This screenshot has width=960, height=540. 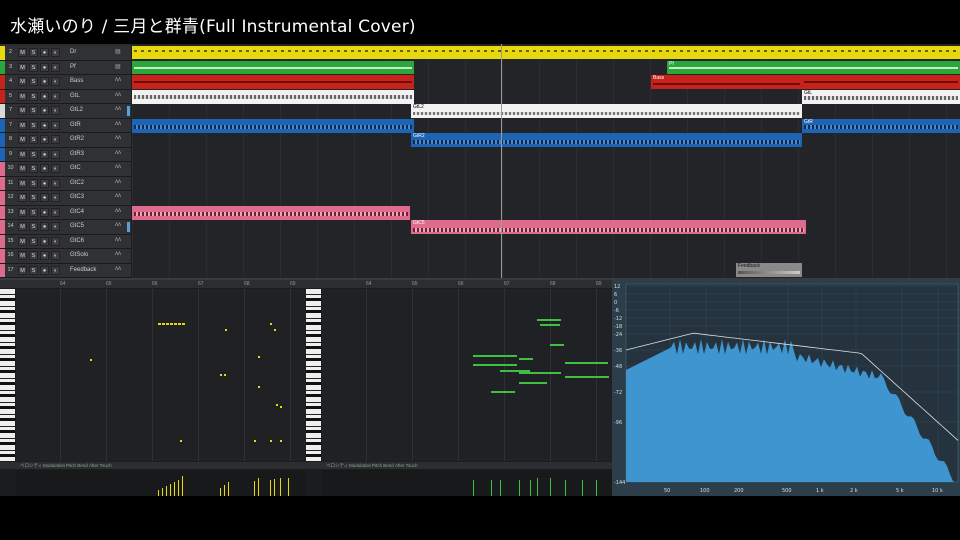 What do you see at coordinates (65, 270) in the screenshot?
I see `track-header: 17 M S ● ◐ Feedback ʌʌ` at bounding box center [65, 270].